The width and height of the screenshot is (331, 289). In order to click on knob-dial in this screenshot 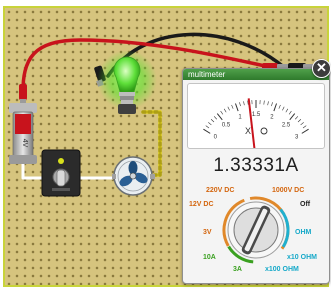, I will do `click(256, 230)`.